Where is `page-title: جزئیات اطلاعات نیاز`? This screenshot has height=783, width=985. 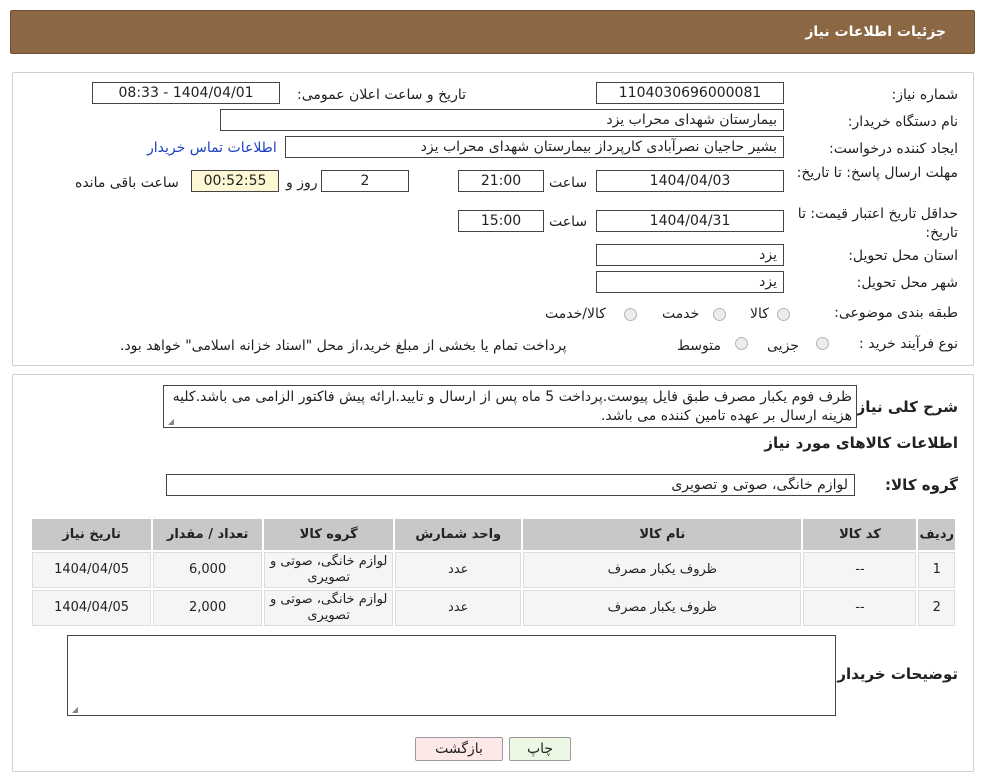 page-title: جزئیات اطلاعات نیاز is located at coordinates (875, 32).